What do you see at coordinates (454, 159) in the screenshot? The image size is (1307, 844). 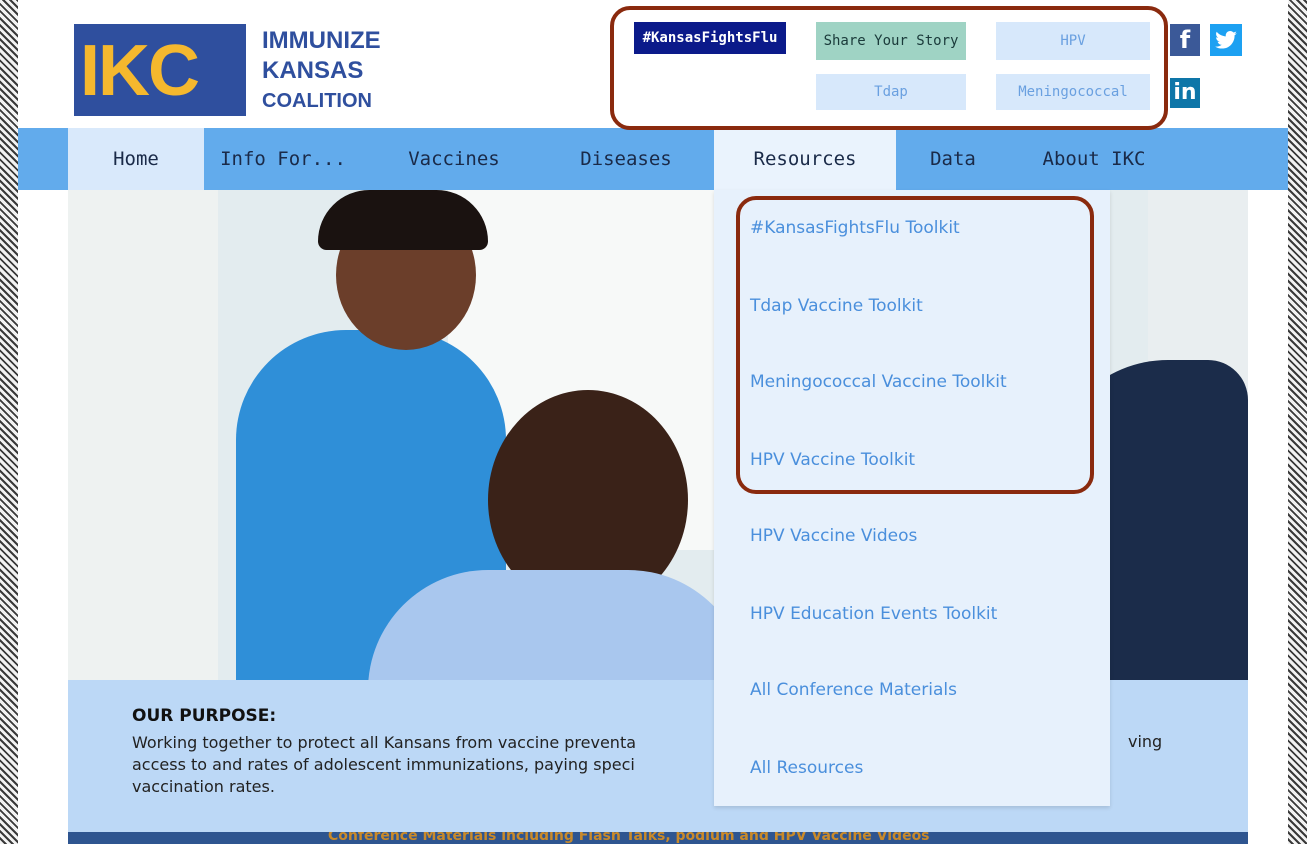 I see `nav-vaccines: Vaccines` at bounding box center [454, 159].